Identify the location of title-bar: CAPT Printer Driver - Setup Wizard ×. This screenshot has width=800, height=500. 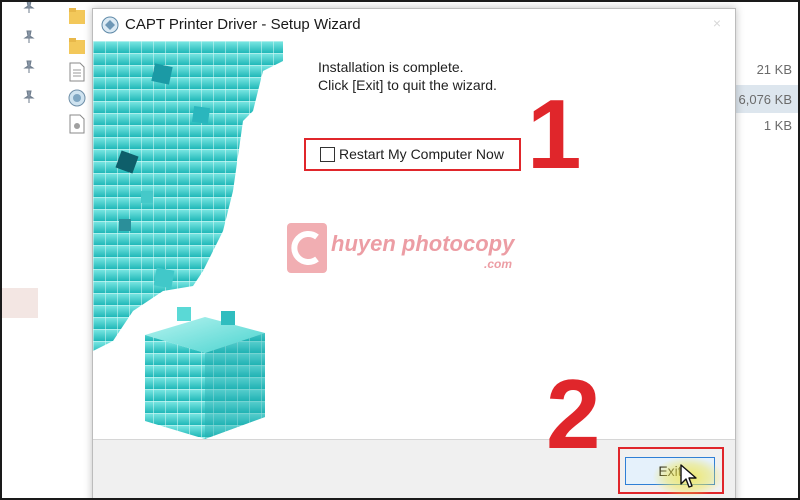
(414, 25).